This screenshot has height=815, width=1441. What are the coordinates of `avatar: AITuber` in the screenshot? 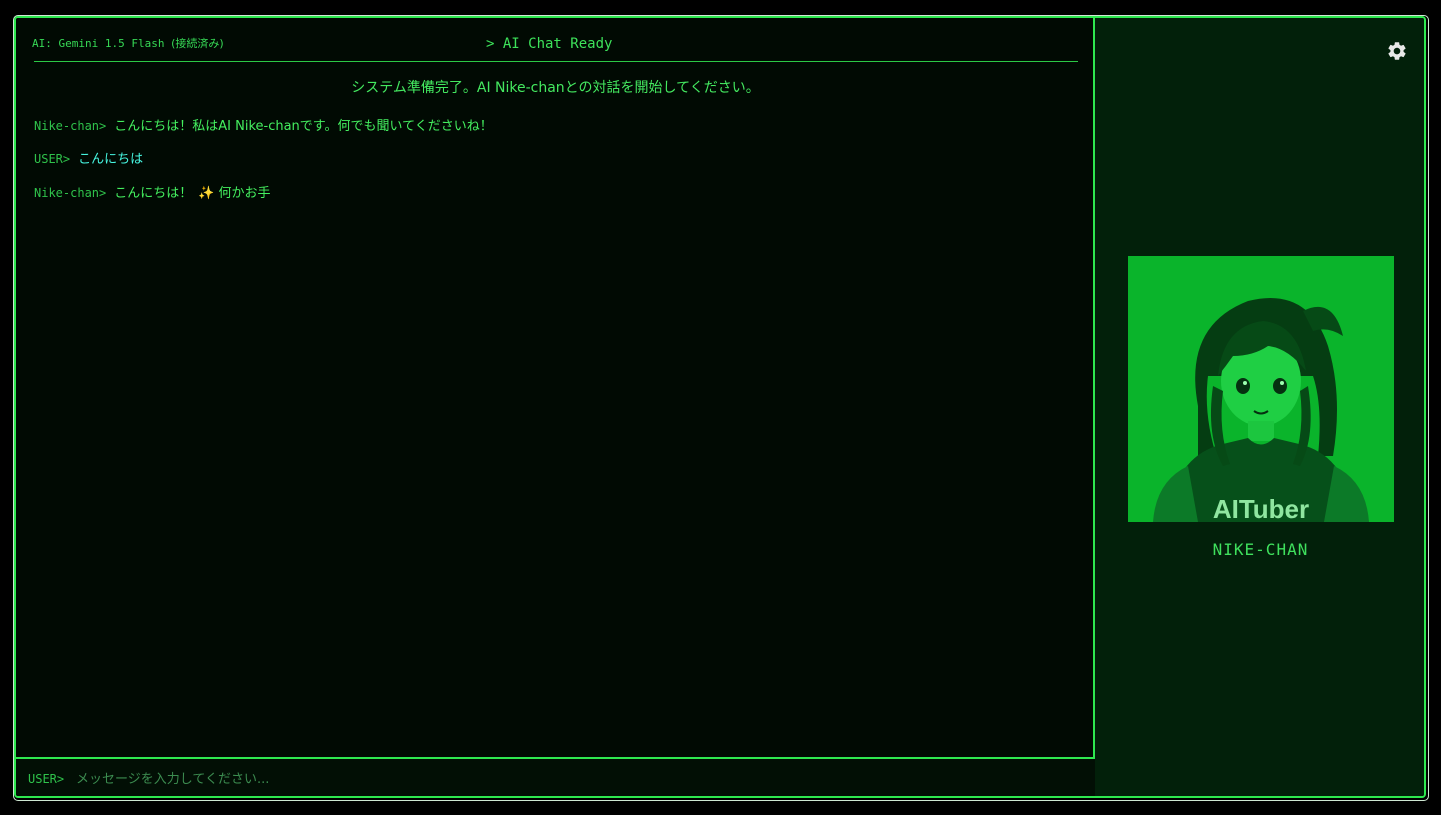 It's located at (1261, 389).